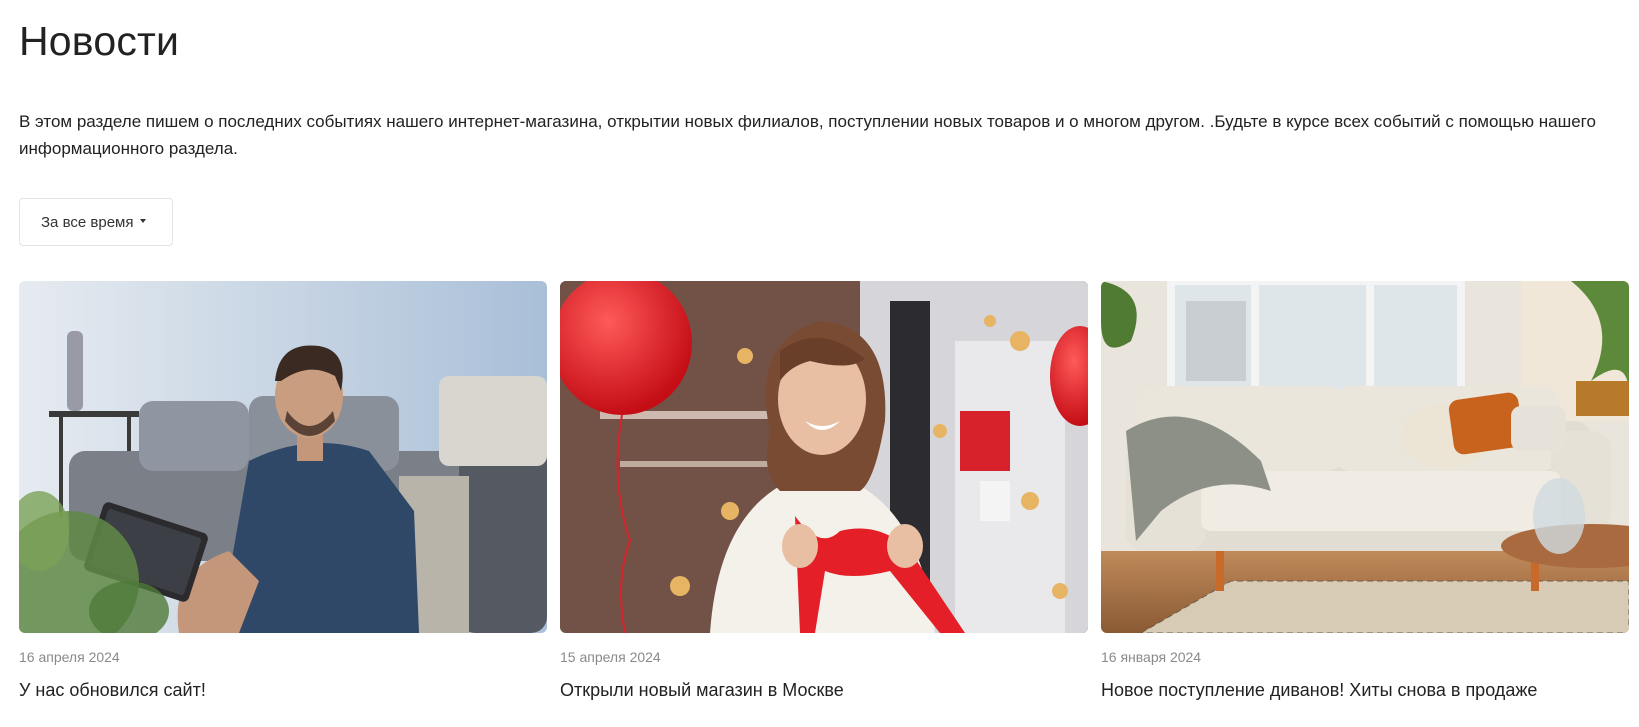 The width and height of the screenshot is (1639, 727). What do you see at coordinates (1151, 657) in the screenshot?
I see `news-date: 16 января 2024` at bounding box center [1151, 657].